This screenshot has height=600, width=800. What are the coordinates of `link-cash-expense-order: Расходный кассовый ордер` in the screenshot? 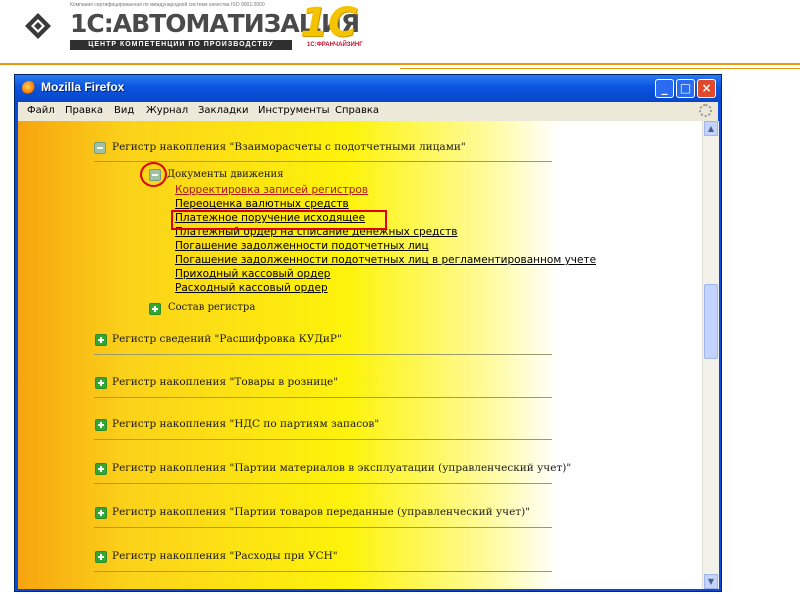 It's located at (251, 288).